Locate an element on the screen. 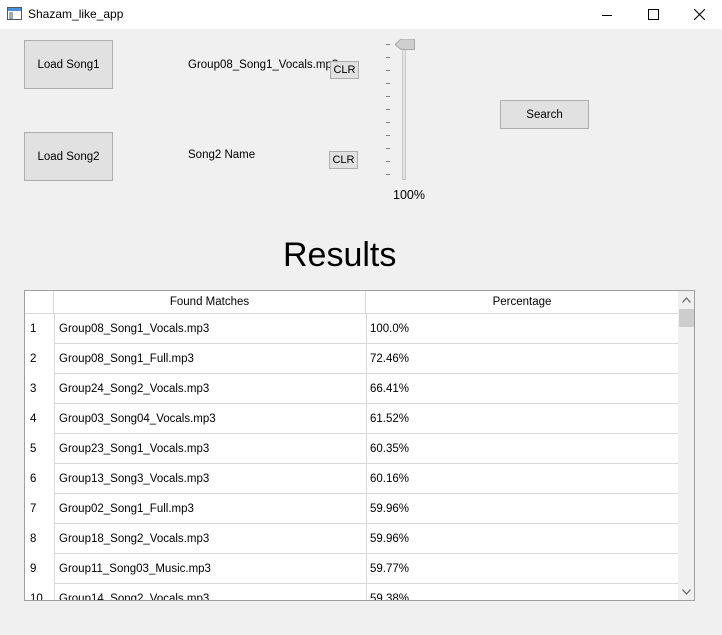  slider-handle is located at coordinates (405, 44).